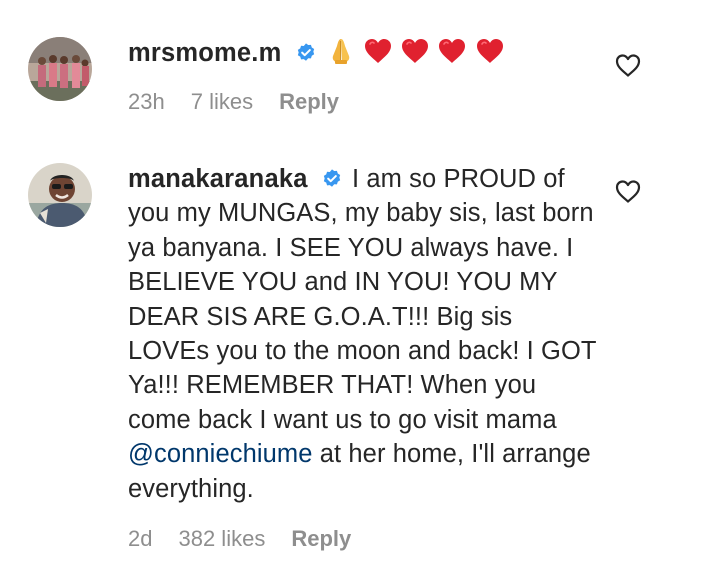  What do you see at coordinates (140, 538) in the screenshot?
I see `comment-2-time: 2d` at bounding box center [140, 538].